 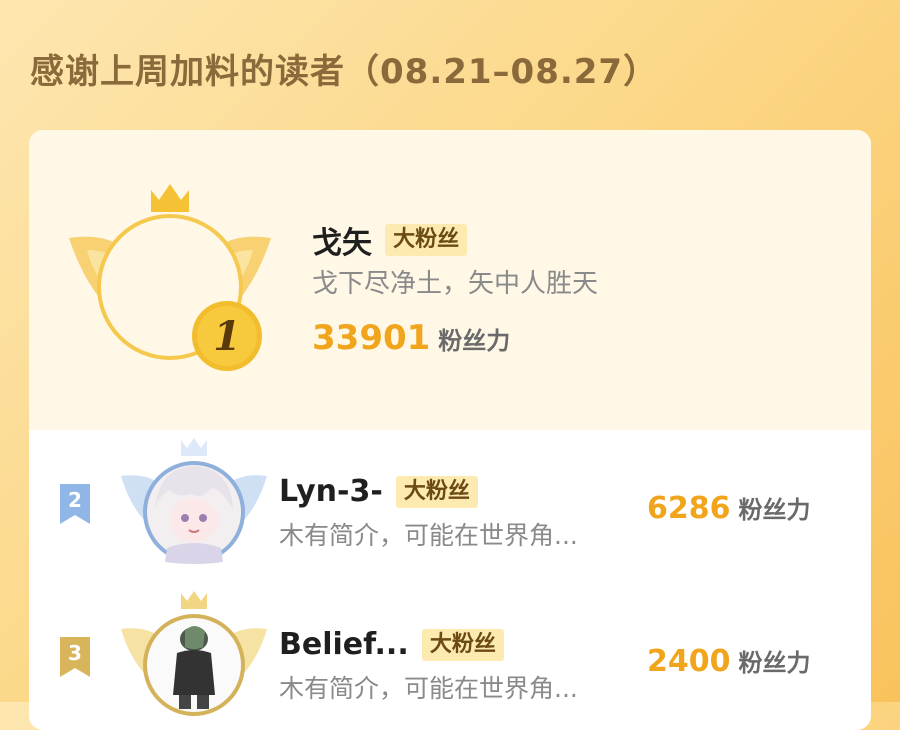 I want to click on rank-3-name-line: Belief... 大粉丝, so click(x=391, y=644).